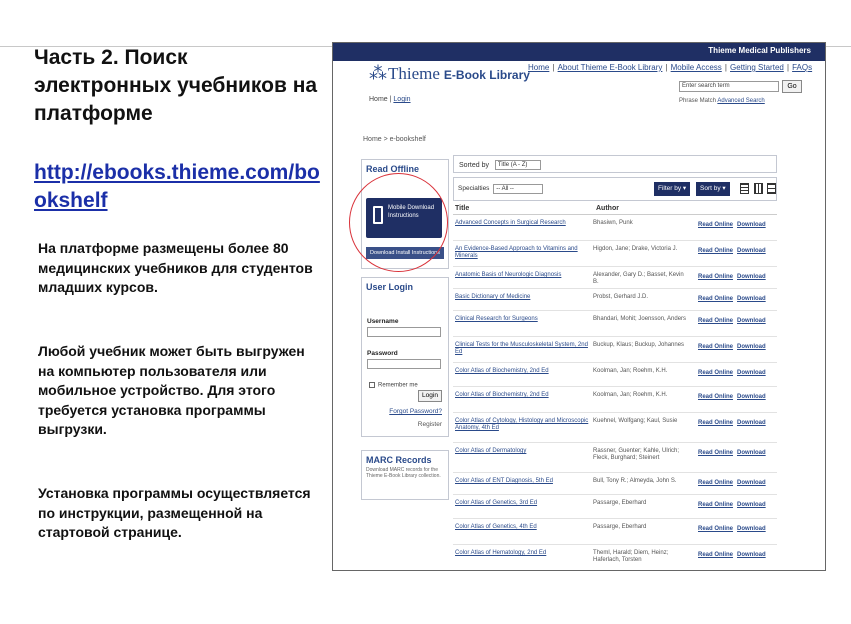  What do you see at coordinates (792, 86) in the screenshot?
I see `go-button: Go` at bounding box center [792, 86].